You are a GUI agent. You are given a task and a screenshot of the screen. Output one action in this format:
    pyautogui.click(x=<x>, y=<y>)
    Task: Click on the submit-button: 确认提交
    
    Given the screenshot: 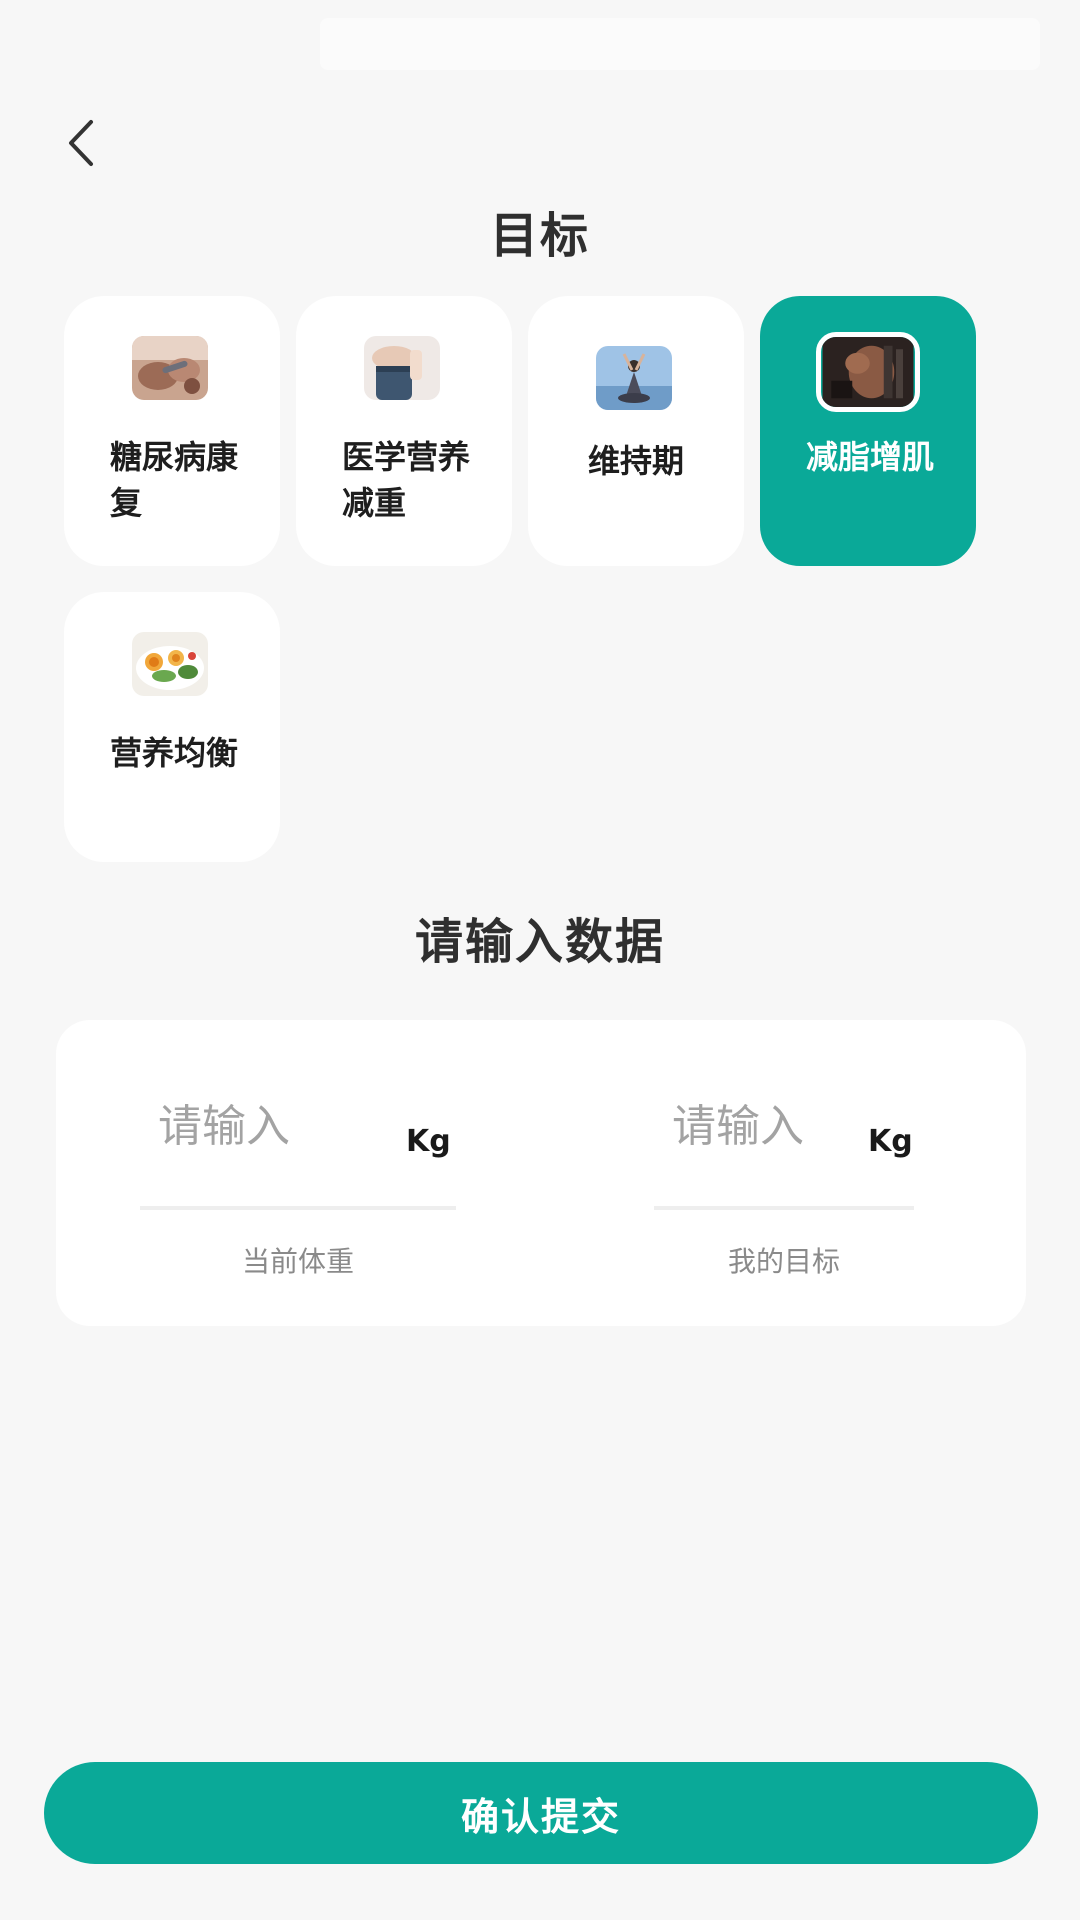 What is the action you would take?
    pyautogui.click(x=541, y=1813)
    